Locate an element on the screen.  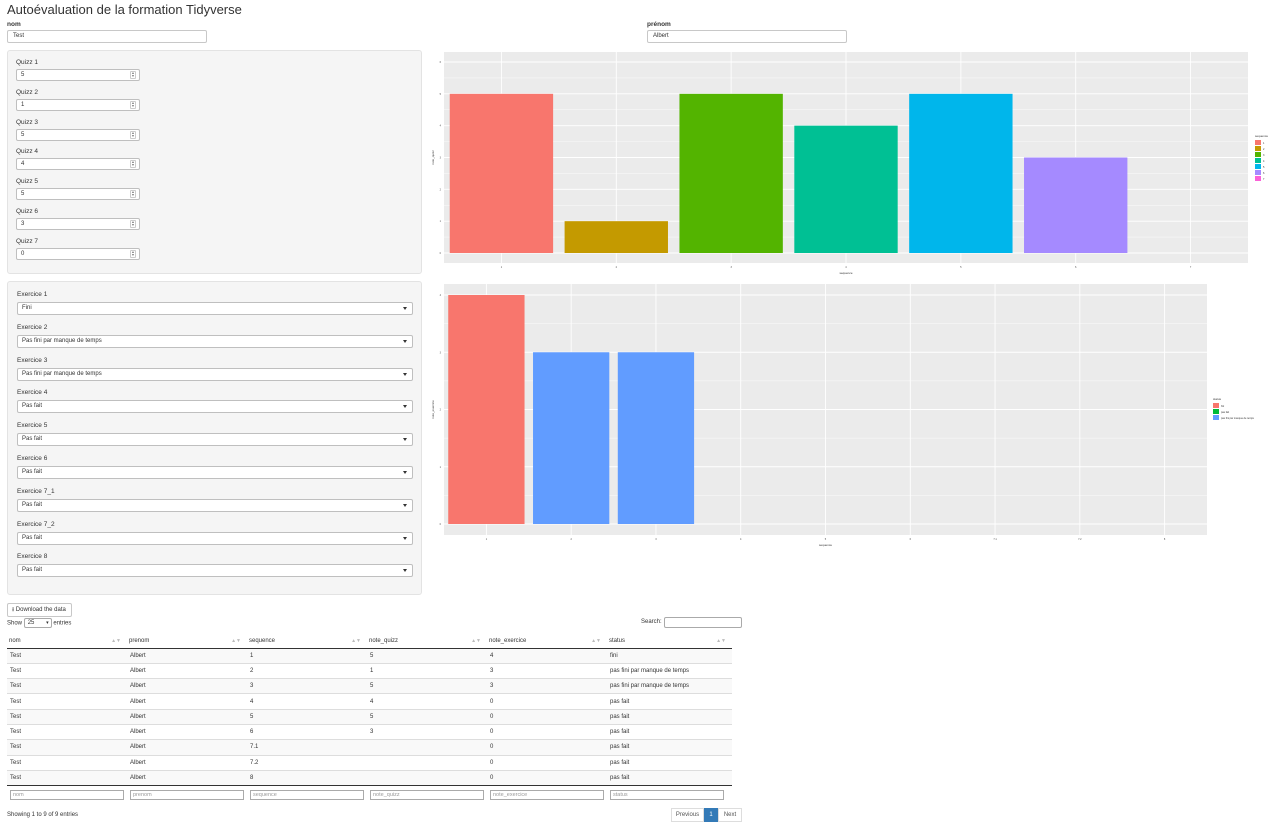
column-filter-input: sequence is located at coordinates (307, 795).